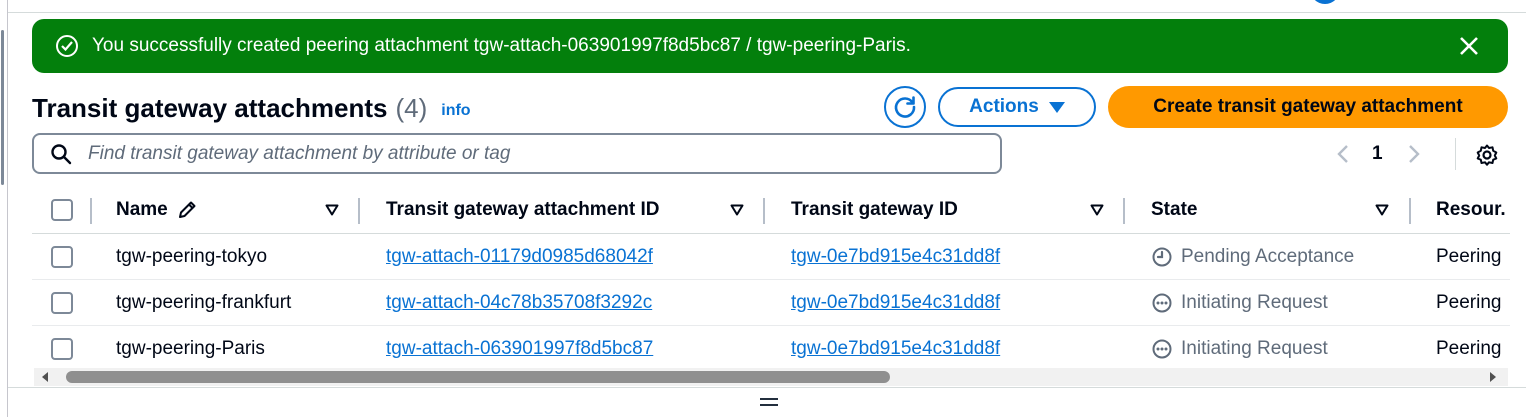 The width and height of the screenshot is (1526, 417). What do you see at coordinates (142, 209) in the screenshot?
I see `column-name-label: Name` at bounding box center [142, 209].